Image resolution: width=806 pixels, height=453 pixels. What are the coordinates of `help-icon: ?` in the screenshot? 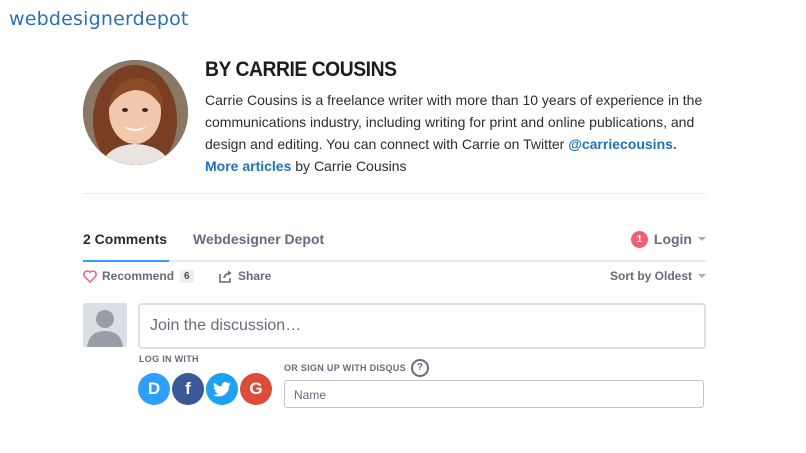 It's located at (419, 368).